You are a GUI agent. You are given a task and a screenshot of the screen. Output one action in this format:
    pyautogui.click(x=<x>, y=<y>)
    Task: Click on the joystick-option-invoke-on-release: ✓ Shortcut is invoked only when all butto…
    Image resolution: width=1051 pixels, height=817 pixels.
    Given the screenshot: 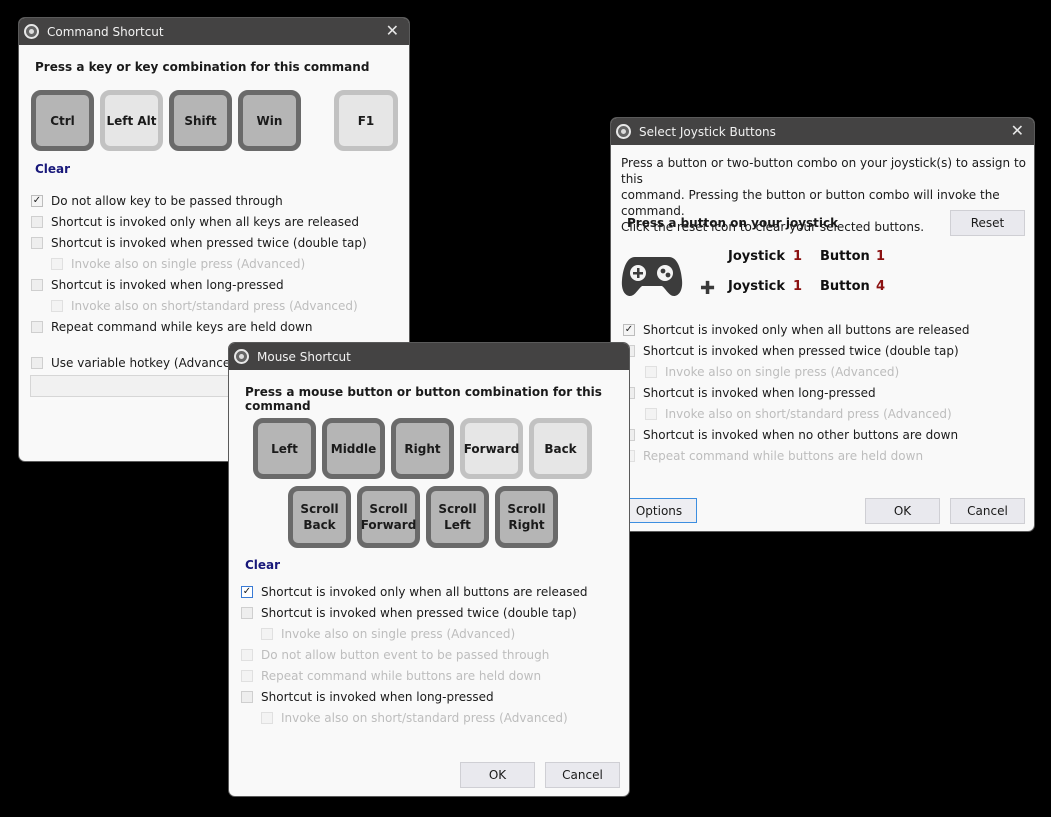 What is the action you would take?
    pyautogui.click(x=796, y=330)
    